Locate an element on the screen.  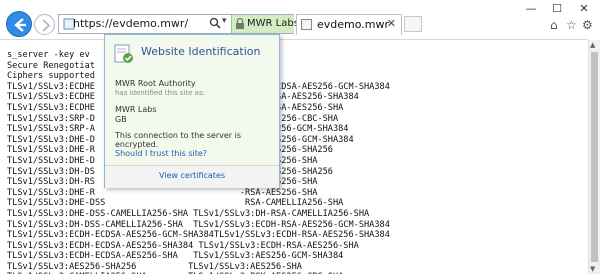
scrollbar-thumb is located at coordinates (594, 157).